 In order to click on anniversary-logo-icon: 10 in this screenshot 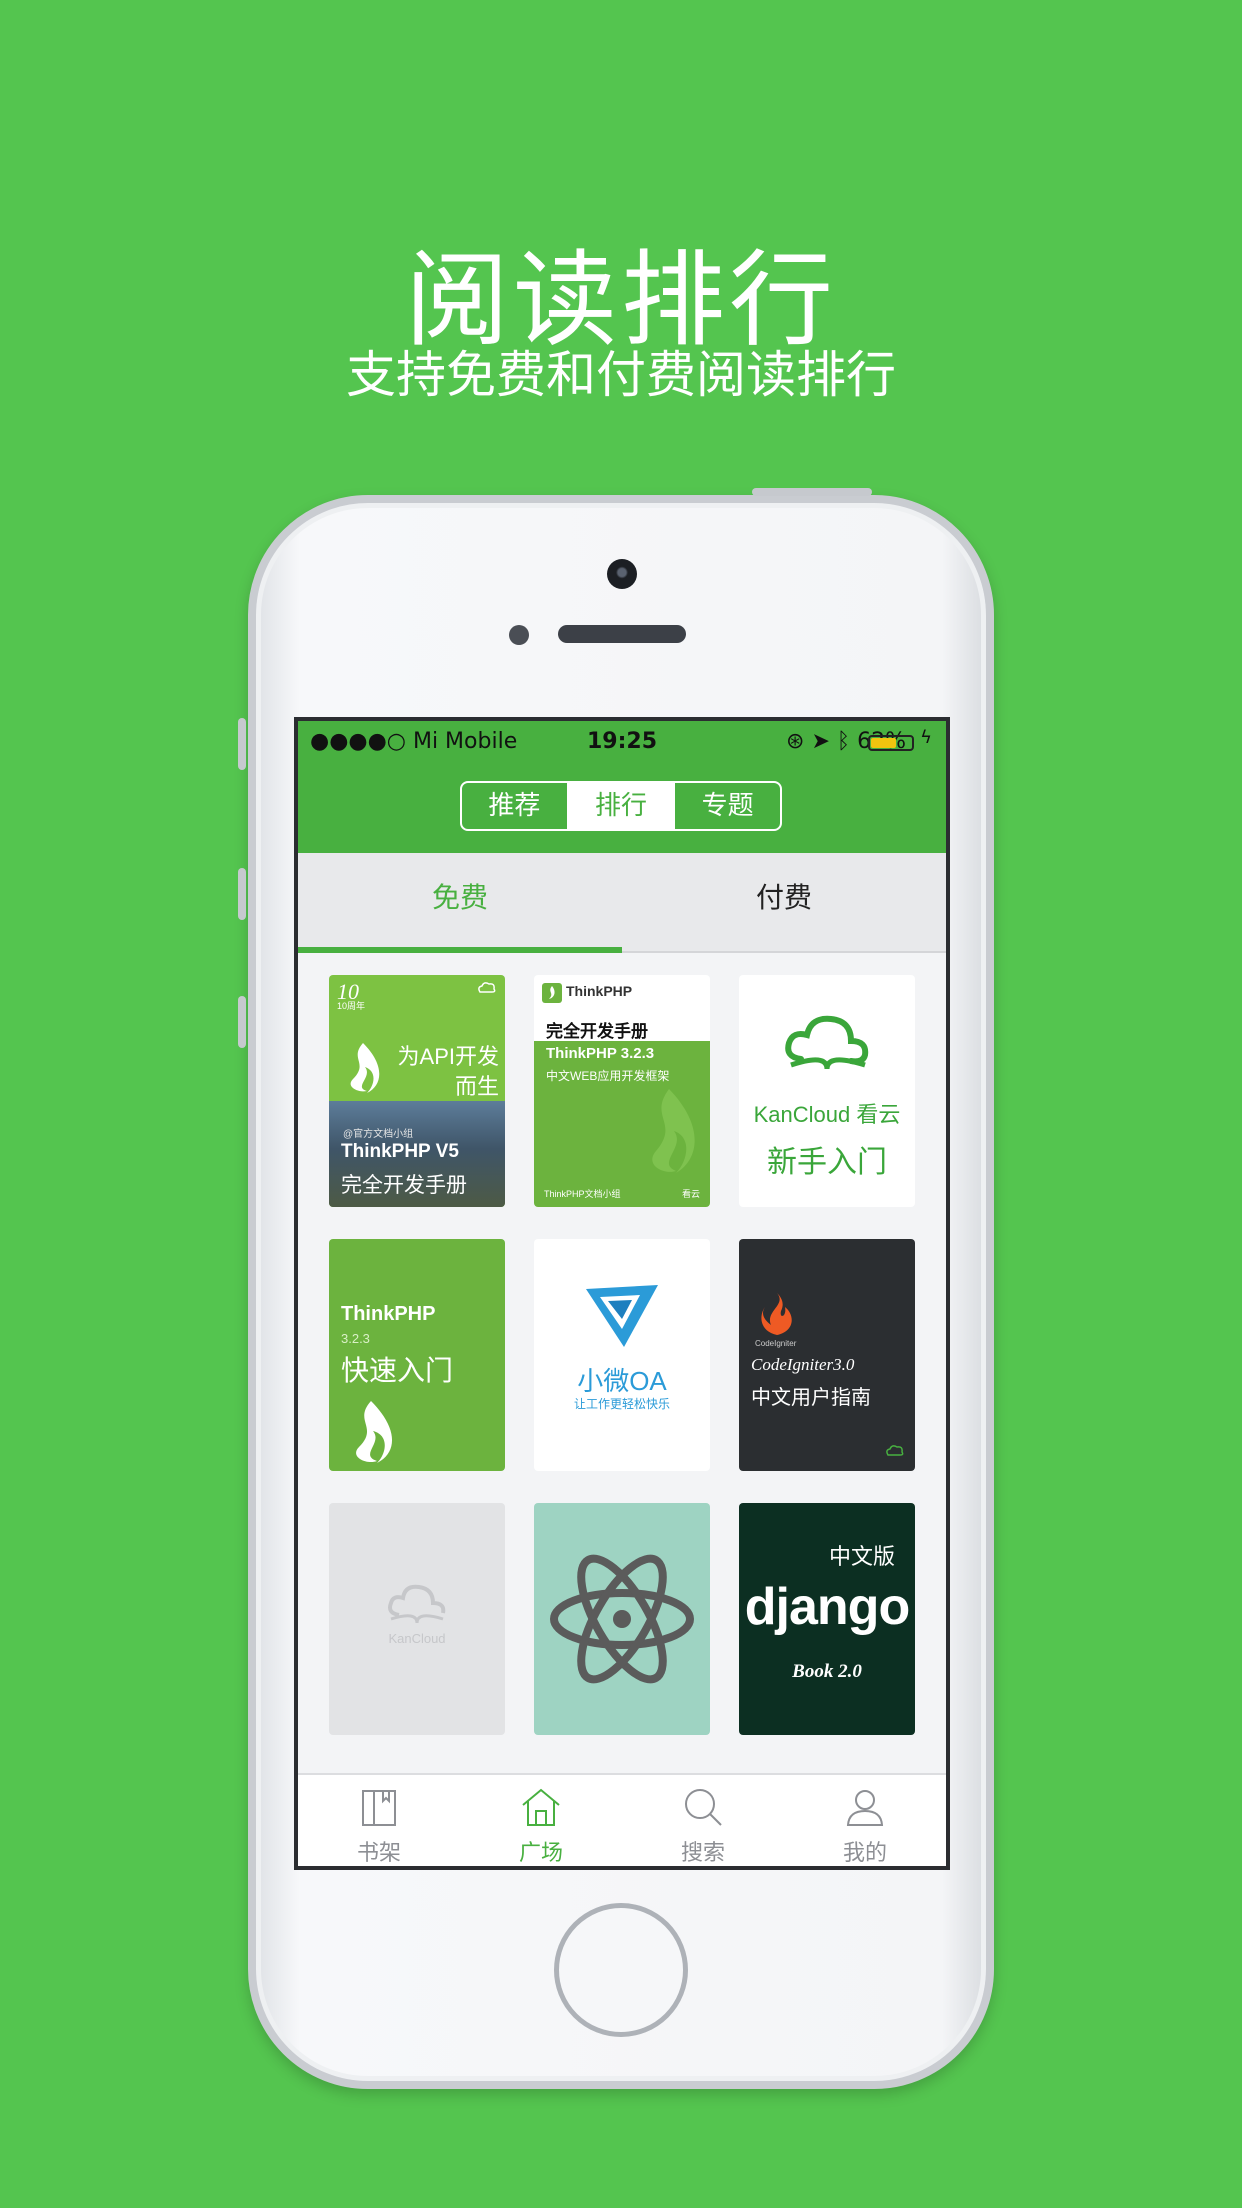, I will do `click(348, 991)`.